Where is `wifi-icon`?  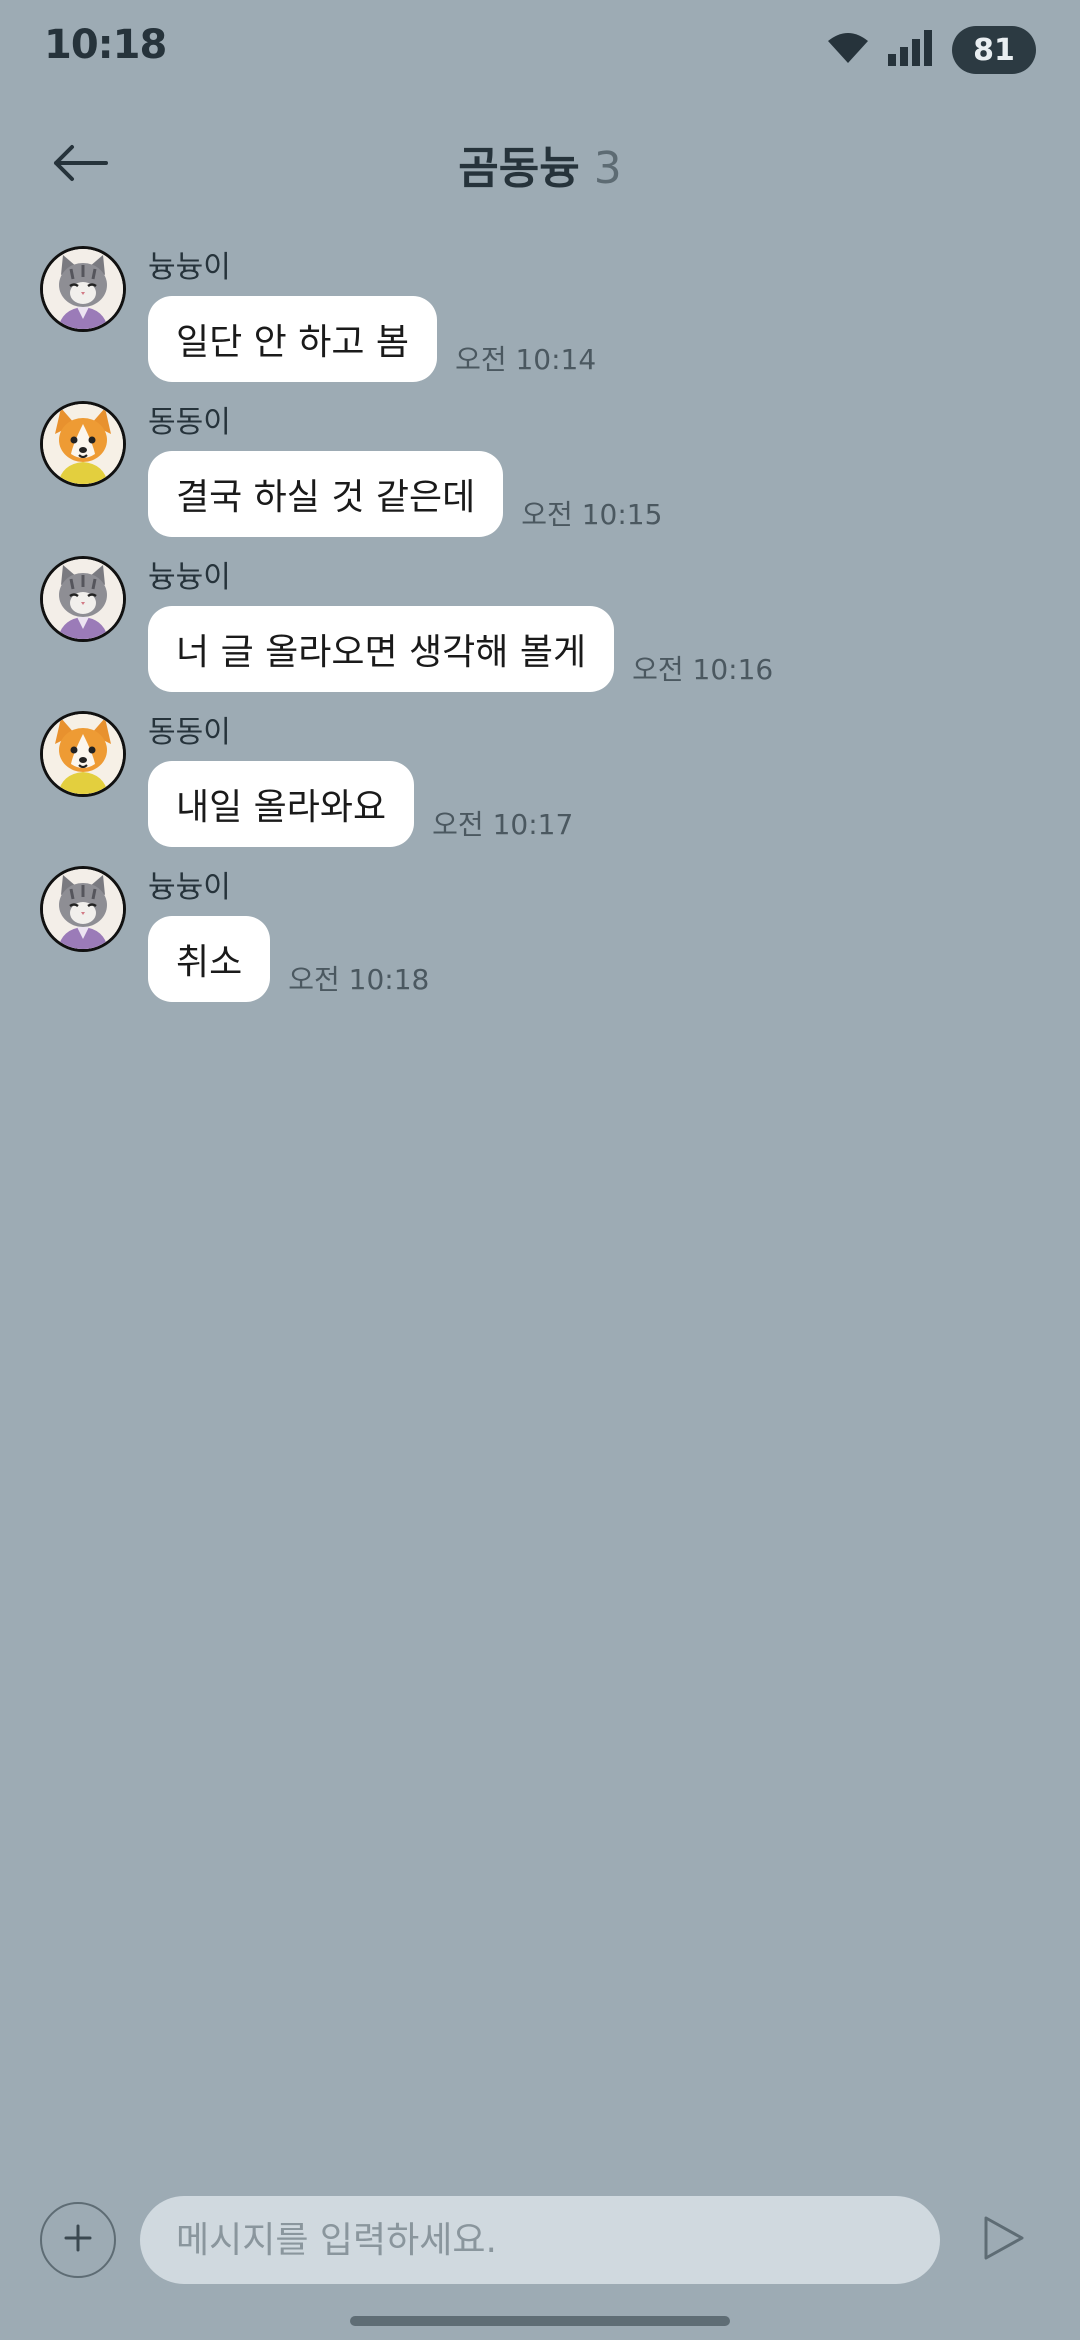
wifi-icon is located at coordinates (848, 50).